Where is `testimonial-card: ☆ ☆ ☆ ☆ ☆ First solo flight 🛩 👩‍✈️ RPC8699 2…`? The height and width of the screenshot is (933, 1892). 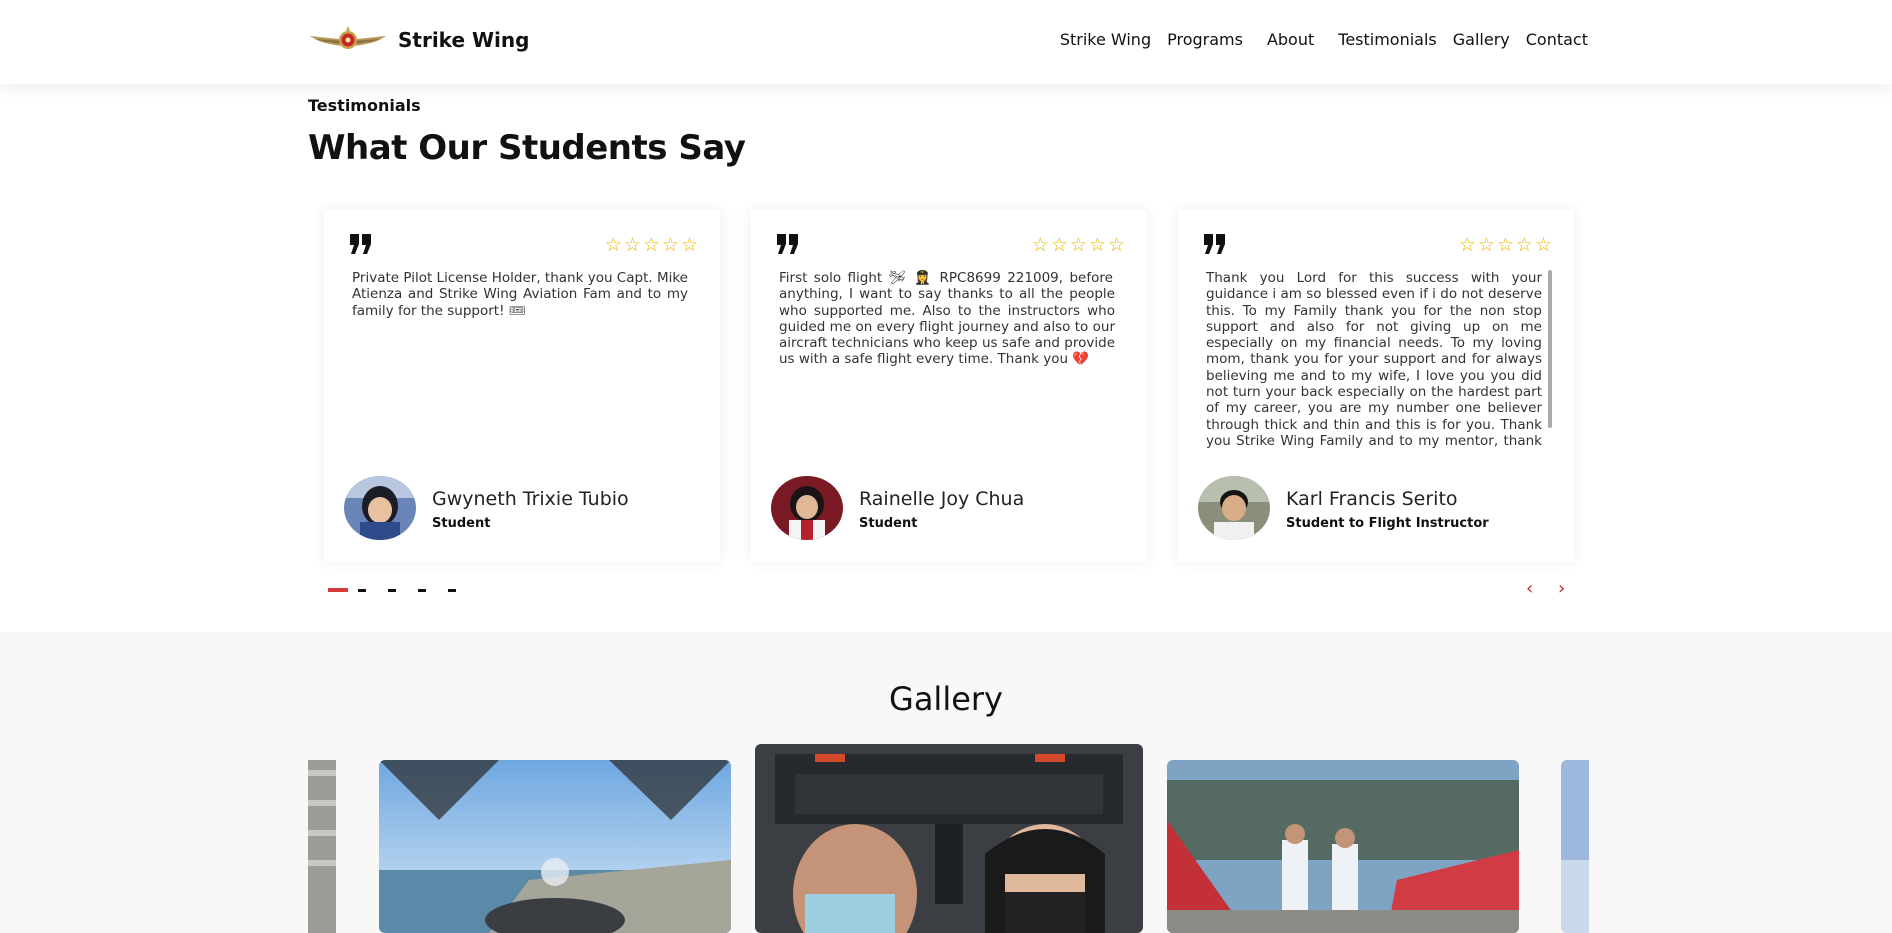 testimonial-card: ☆ ☆ ☆ ☆ ☆ First solo flight 🛩 👩‍✈️ RPC8699 2… is located at coordinates (949, 386).